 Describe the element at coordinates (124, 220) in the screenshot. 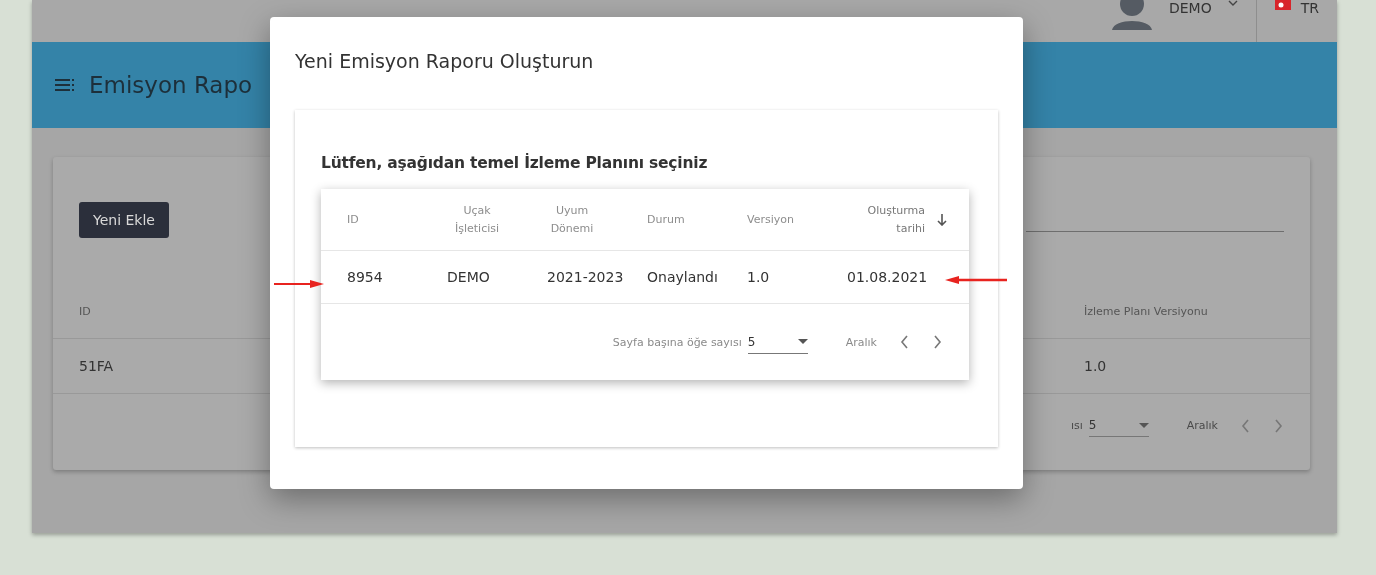

I see `add-new-button: Yeni Ekle` at that location.